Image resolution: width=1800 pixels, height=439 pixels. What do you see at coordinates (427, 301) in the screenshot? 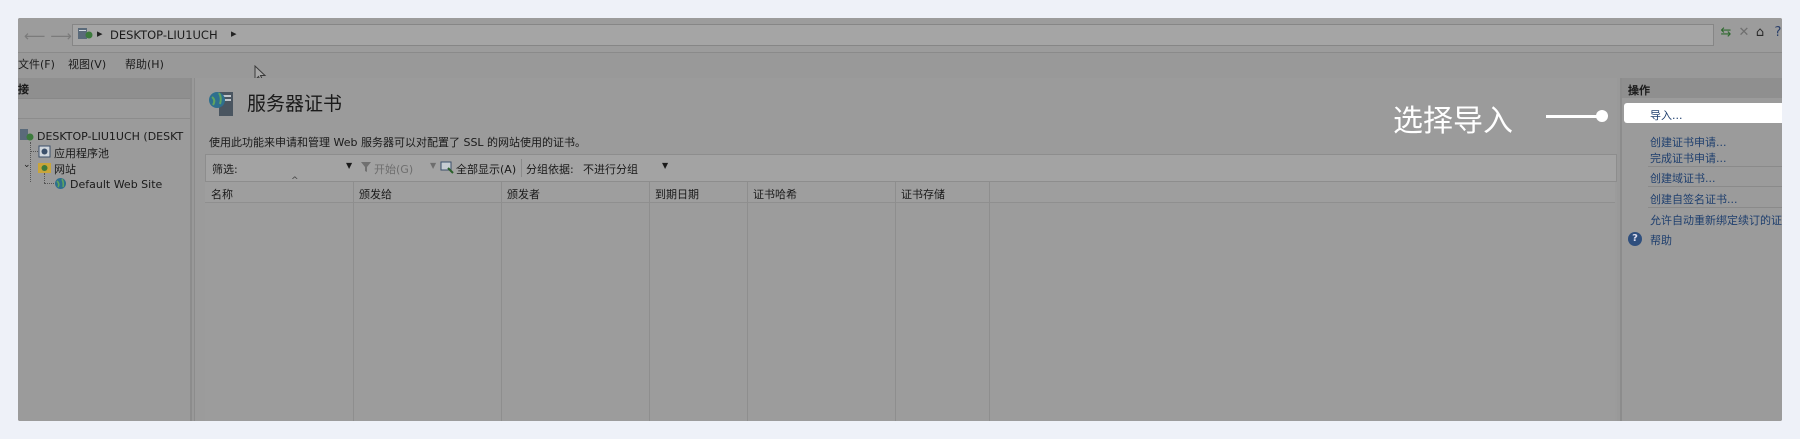
I see `column-issued-to: 颁发给` at bounding box center [427, 301].